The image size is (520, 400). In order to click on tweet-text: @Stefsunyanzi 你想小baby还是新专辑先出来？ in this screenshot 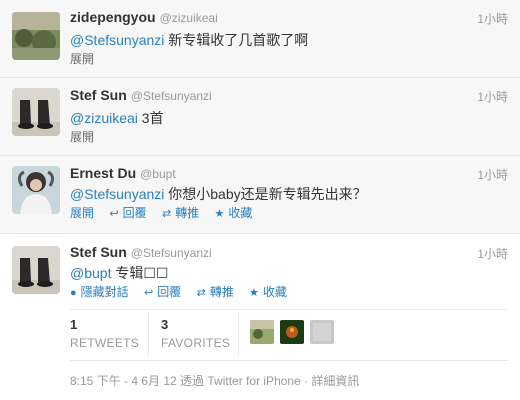, I will do `click(289, 194)`.